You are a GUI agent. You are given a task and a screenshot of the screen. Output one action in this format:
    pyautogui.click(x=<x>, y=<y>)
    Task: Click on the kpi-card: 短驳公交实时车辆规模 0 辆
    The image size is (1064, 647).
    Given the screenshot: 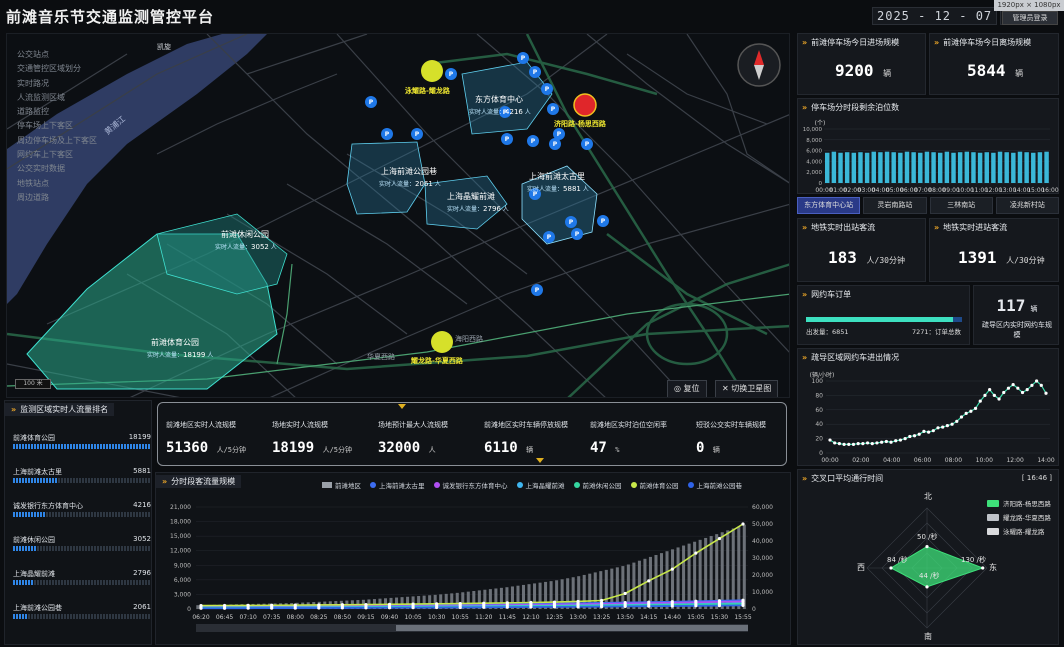 What is the action you would take?
    pyautogui.click(x=748, y=438)
    